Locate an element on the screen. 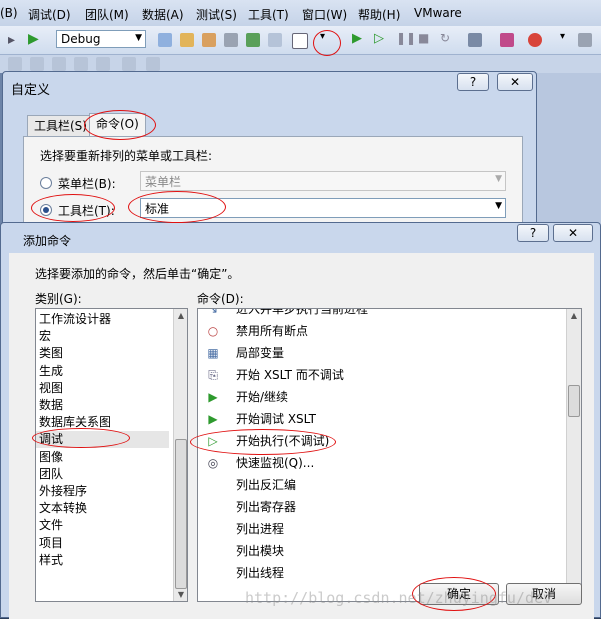 Image resolution: width=601 pixels, height=619 pixels. command-item: ⎘ 开始 XSLT 而不调试 is located at coordinates (383, 375).